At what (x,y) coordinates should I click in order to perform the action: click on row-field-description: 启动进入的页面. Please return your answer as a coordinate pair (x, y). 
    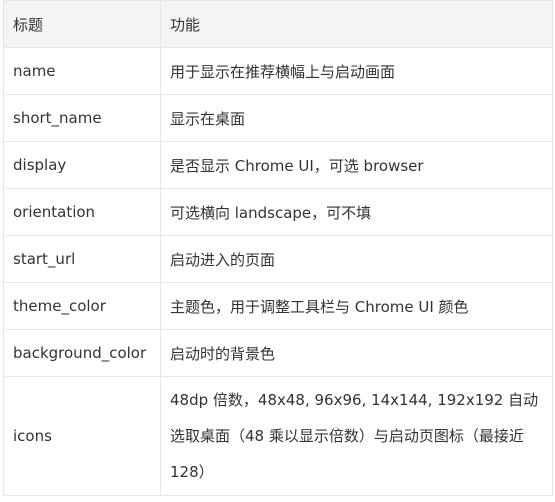
    Looking at the image, I should click on (356, 259).